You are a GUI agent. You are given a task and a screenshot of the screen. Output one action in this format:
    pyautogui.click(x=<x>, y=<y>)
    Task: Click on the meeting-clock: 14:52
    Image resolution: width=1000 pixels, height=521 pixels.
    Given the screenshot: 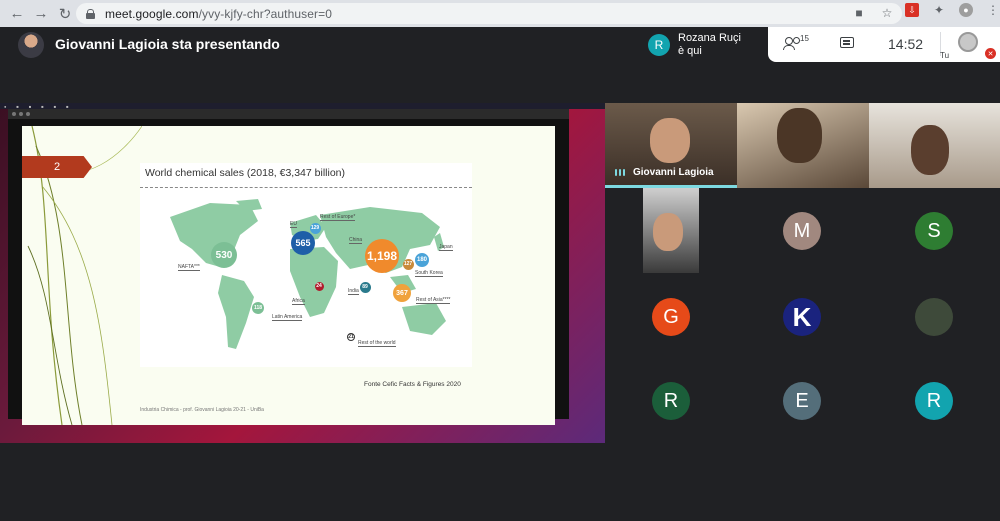 What is the action you would take?
    pyautogui.click(x=906, y=44)
    